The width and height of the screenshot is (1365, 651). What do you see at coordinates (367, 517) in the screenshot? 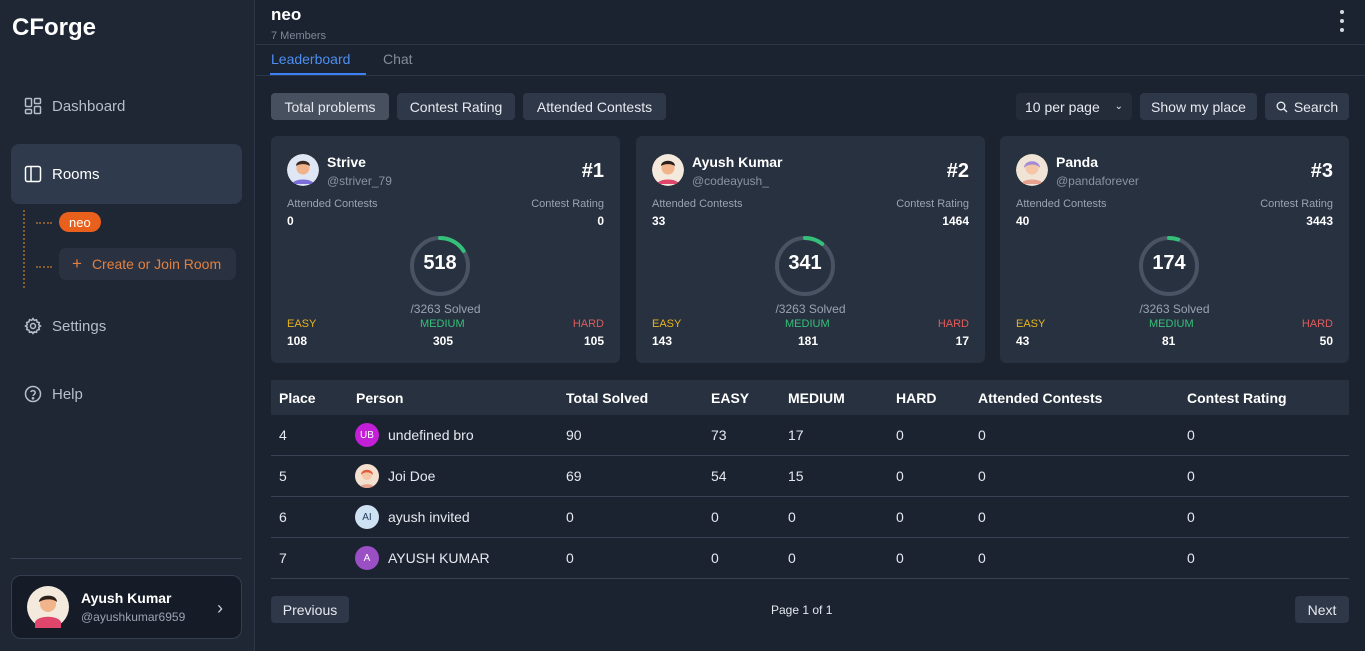
I see `avatar: AI` at bounding box center [367, 517].